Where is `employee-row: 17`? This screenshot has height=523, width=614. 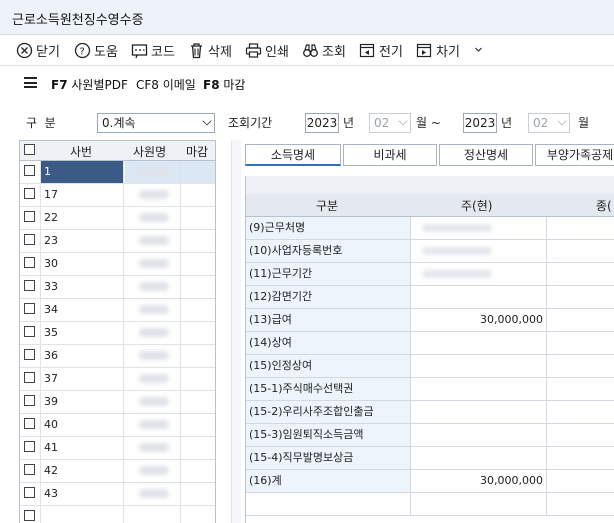
employee-row: 17 is located at coordinates (117, 195).